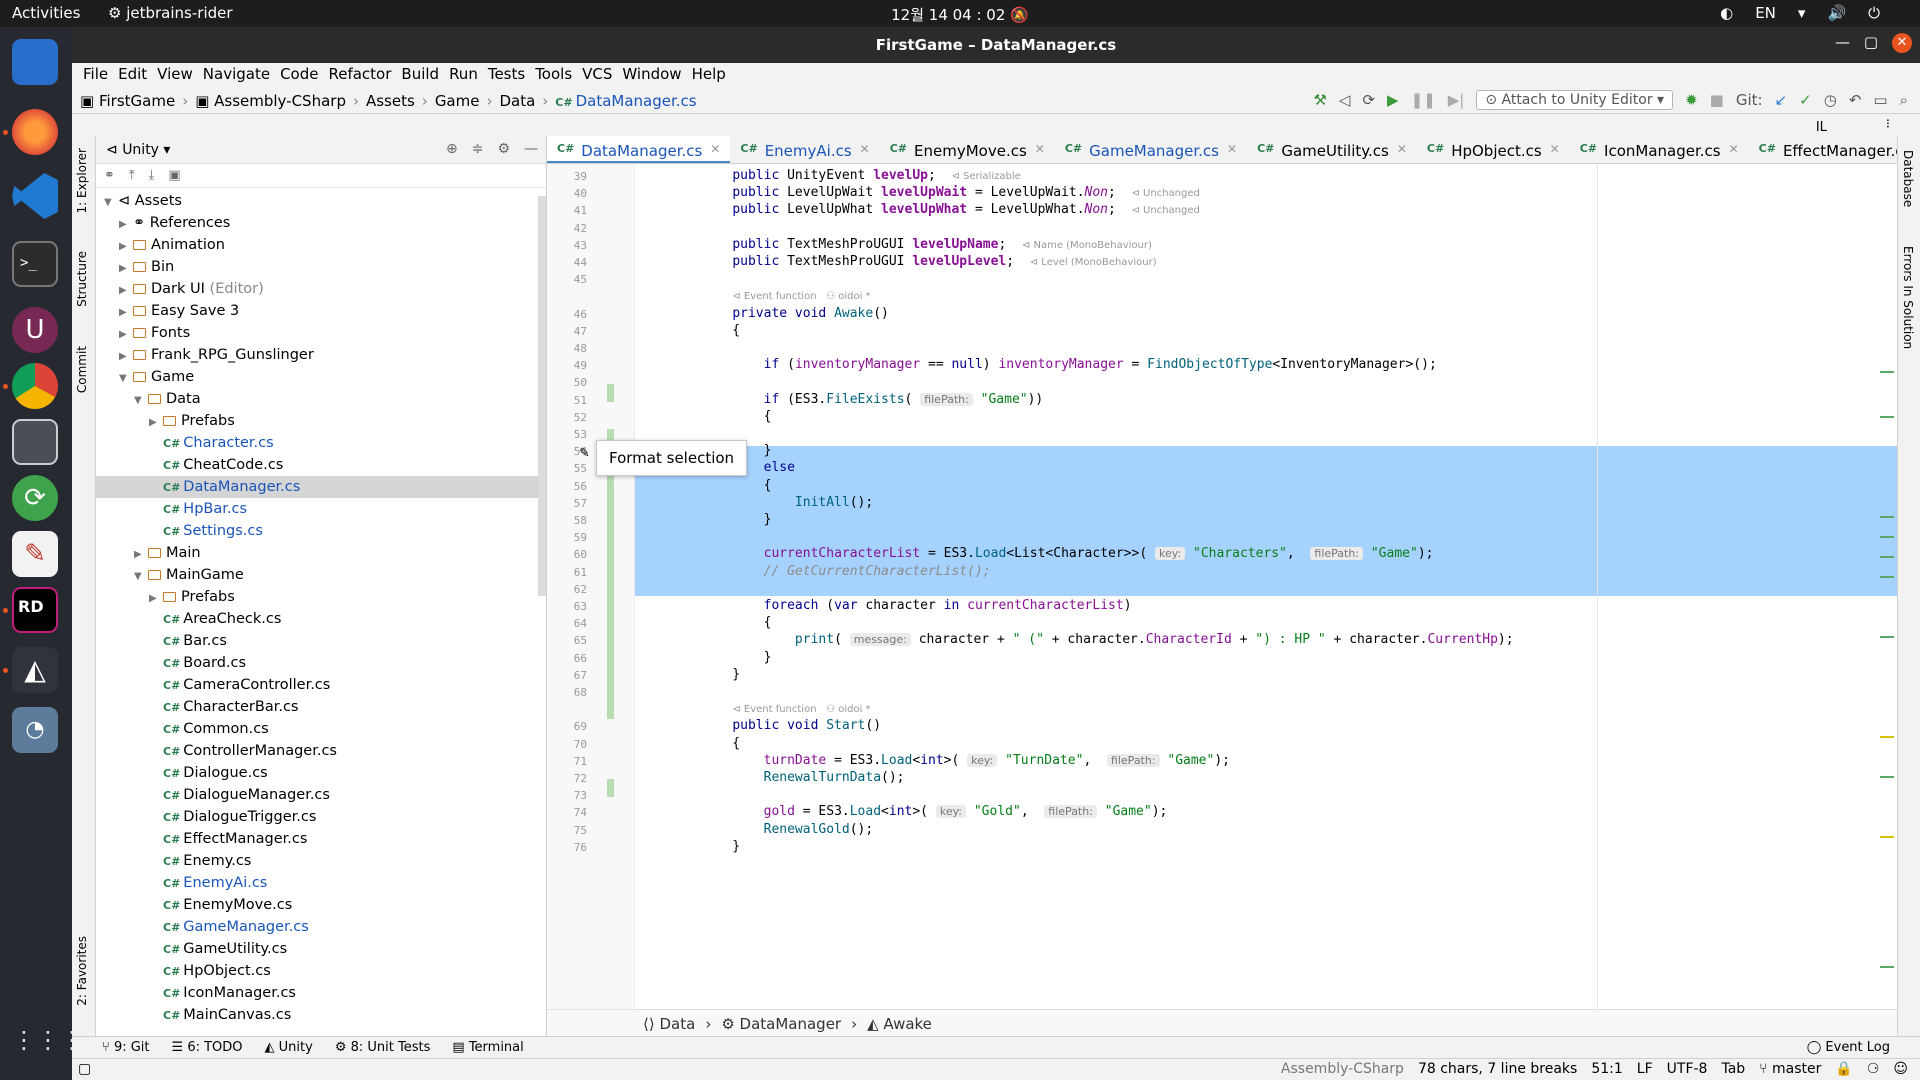 This screenshot has width=1920, height=1080. Describe the element at coordinates (1830, 100) in the screenshot. I see `git-history-icon: ◷` at that location.